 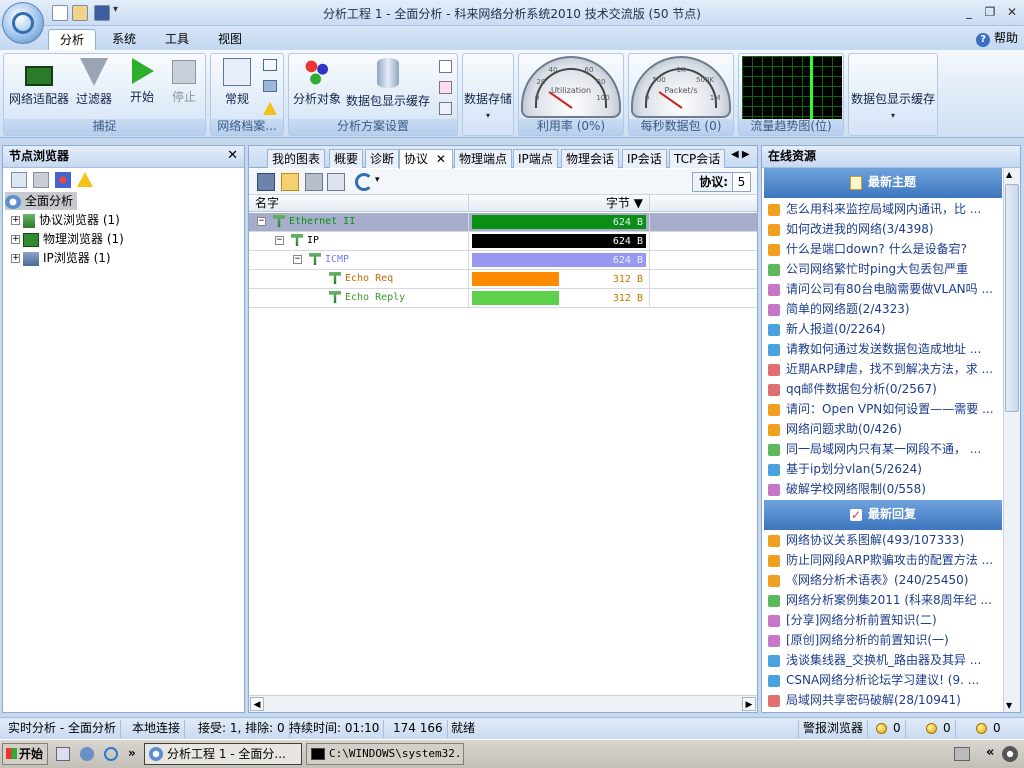 What do you see at coordinates (885, 700) in the screenshot?
I see `reply-item: 局域网共享密码破解(28/10941)` at bounding box center [885, 700].